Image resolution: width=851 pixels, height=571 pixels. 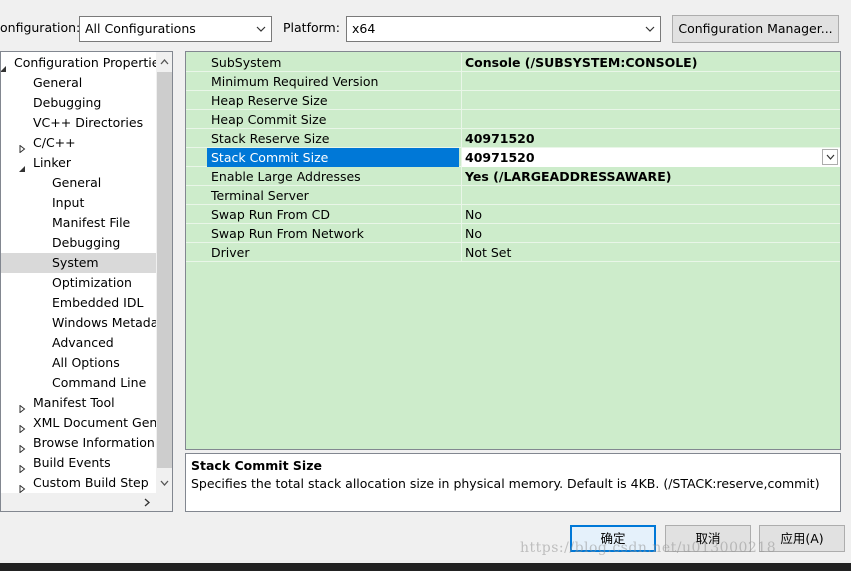 I want to click on property-name: Terminal Server, so click(x=260, y=195).